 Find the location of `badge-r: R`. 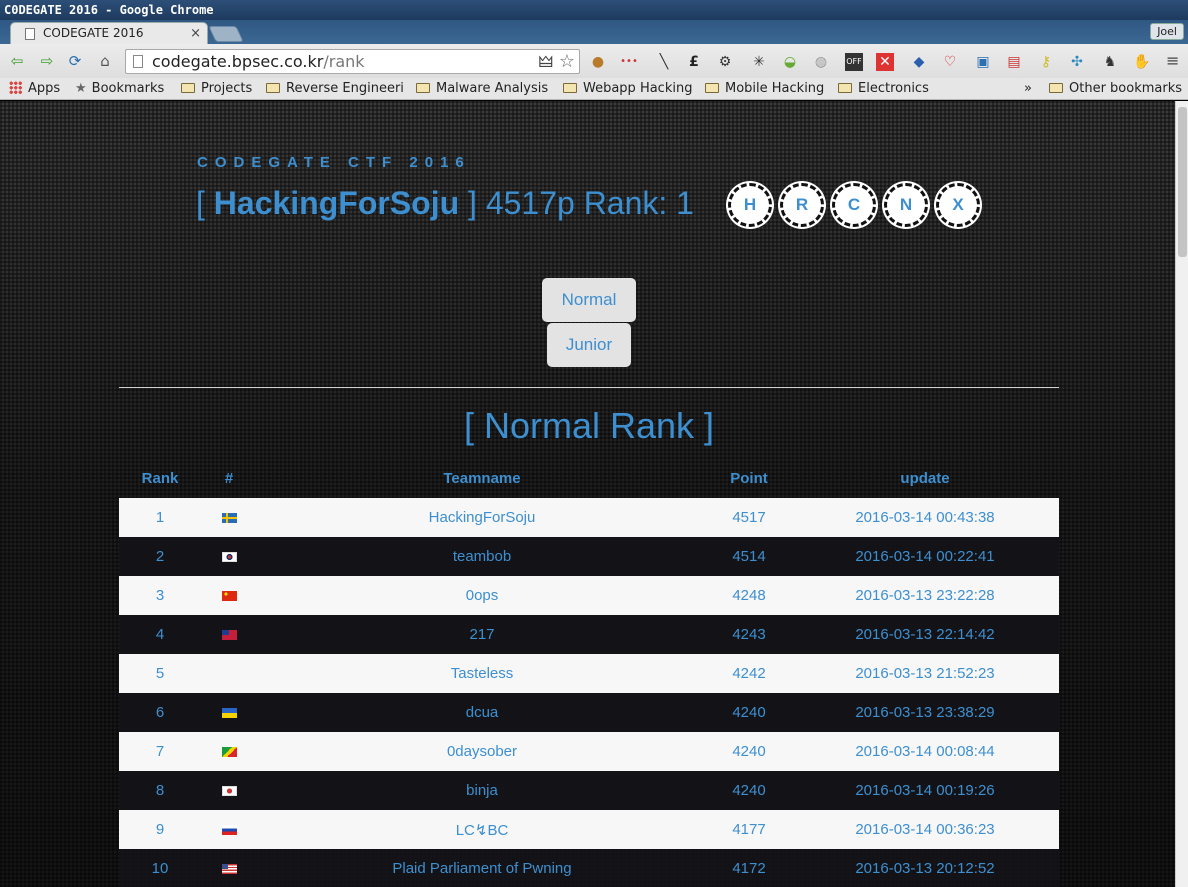

badge-r: R is located at coordinates (802, 205).